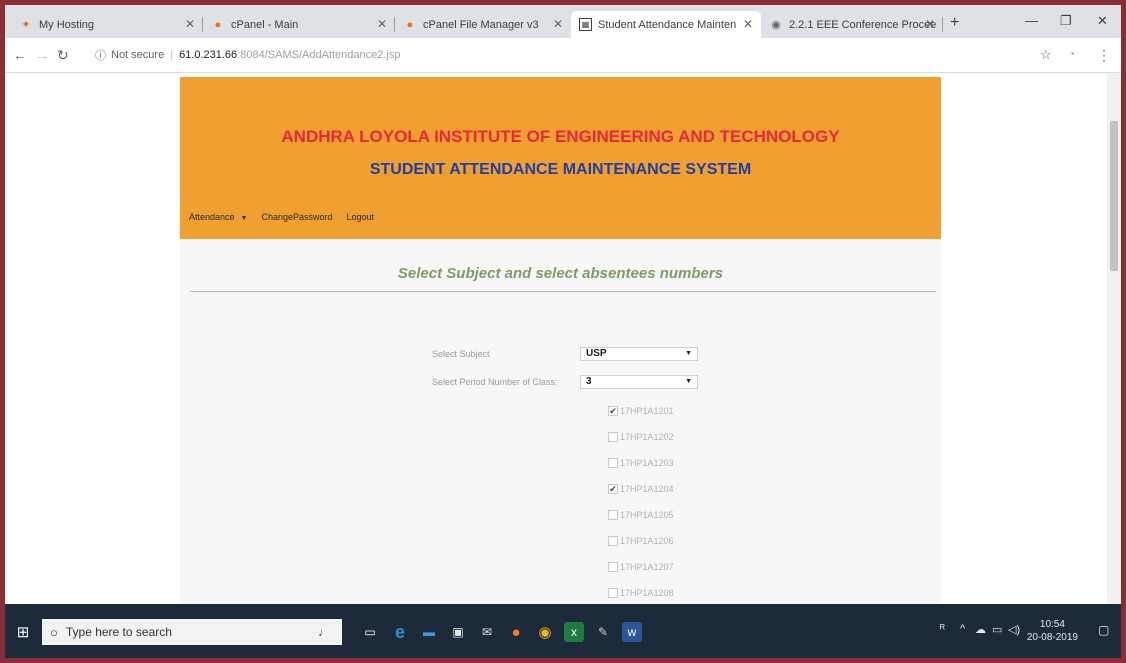  I want to click on chevron-up-icon: ^, so click(962, 629).